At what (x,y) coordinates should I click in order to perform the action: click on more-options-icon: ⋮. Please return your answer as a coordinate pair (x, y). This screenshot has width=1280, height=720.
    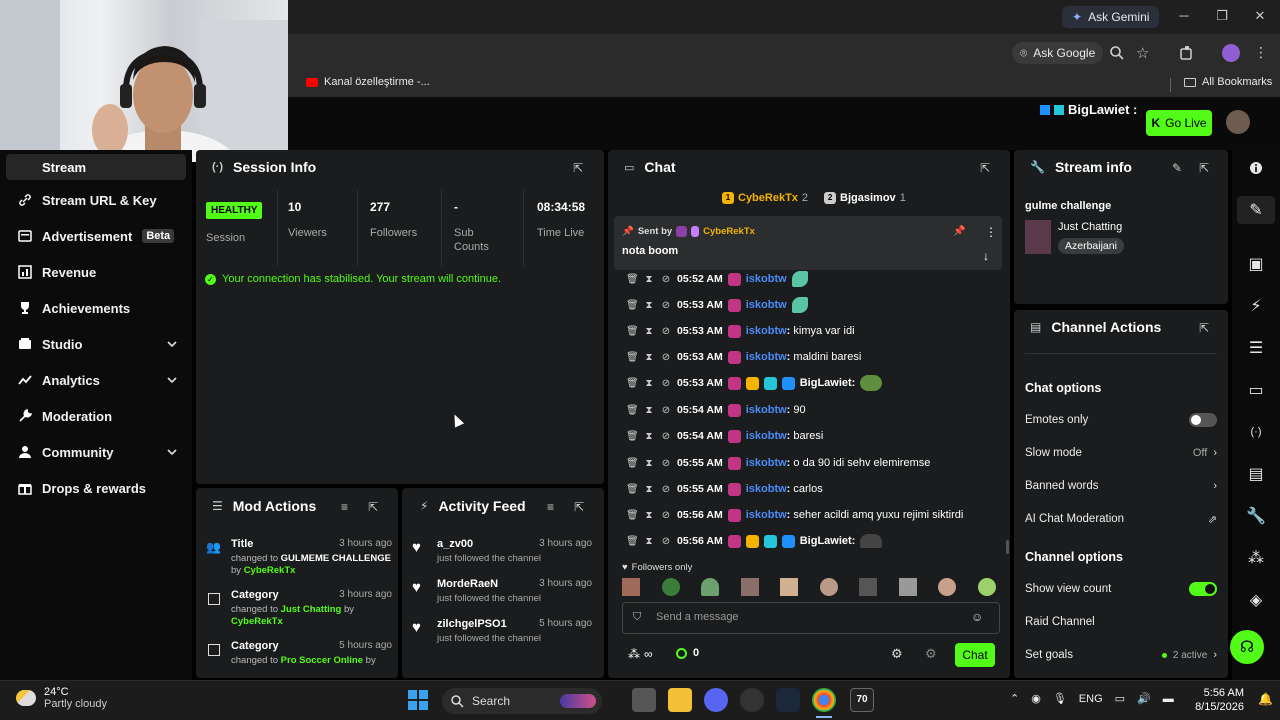
    Looking at the image, I should click on (991, 232).